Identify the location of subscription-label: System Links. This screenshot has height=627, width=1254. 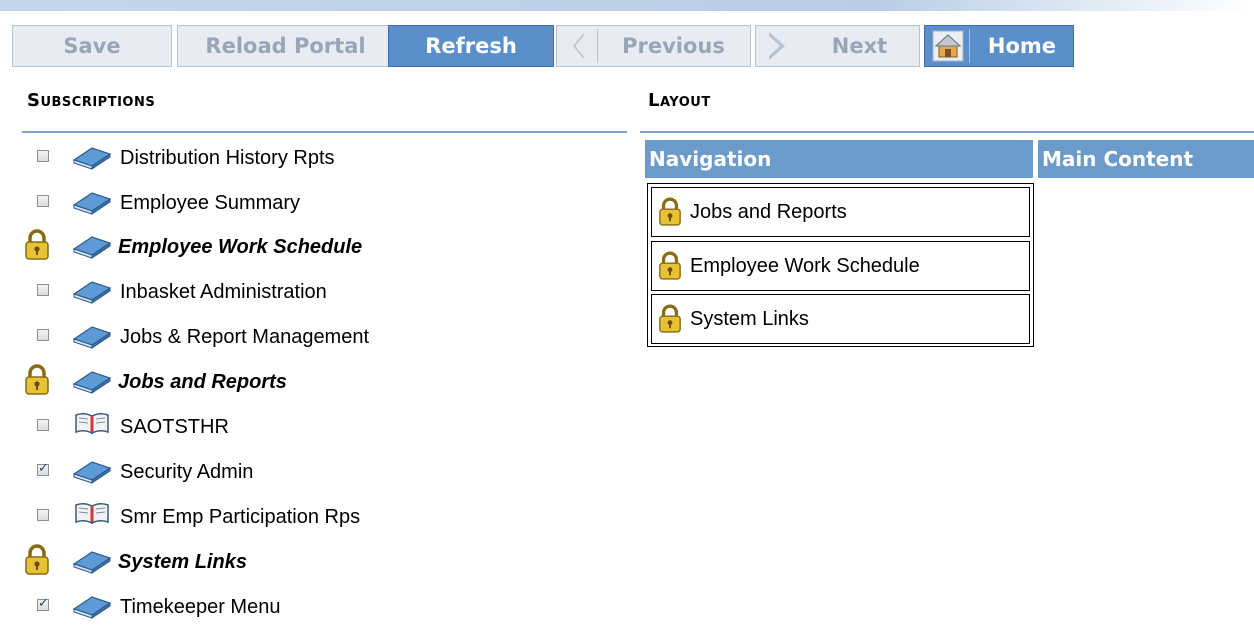
(182, 561).